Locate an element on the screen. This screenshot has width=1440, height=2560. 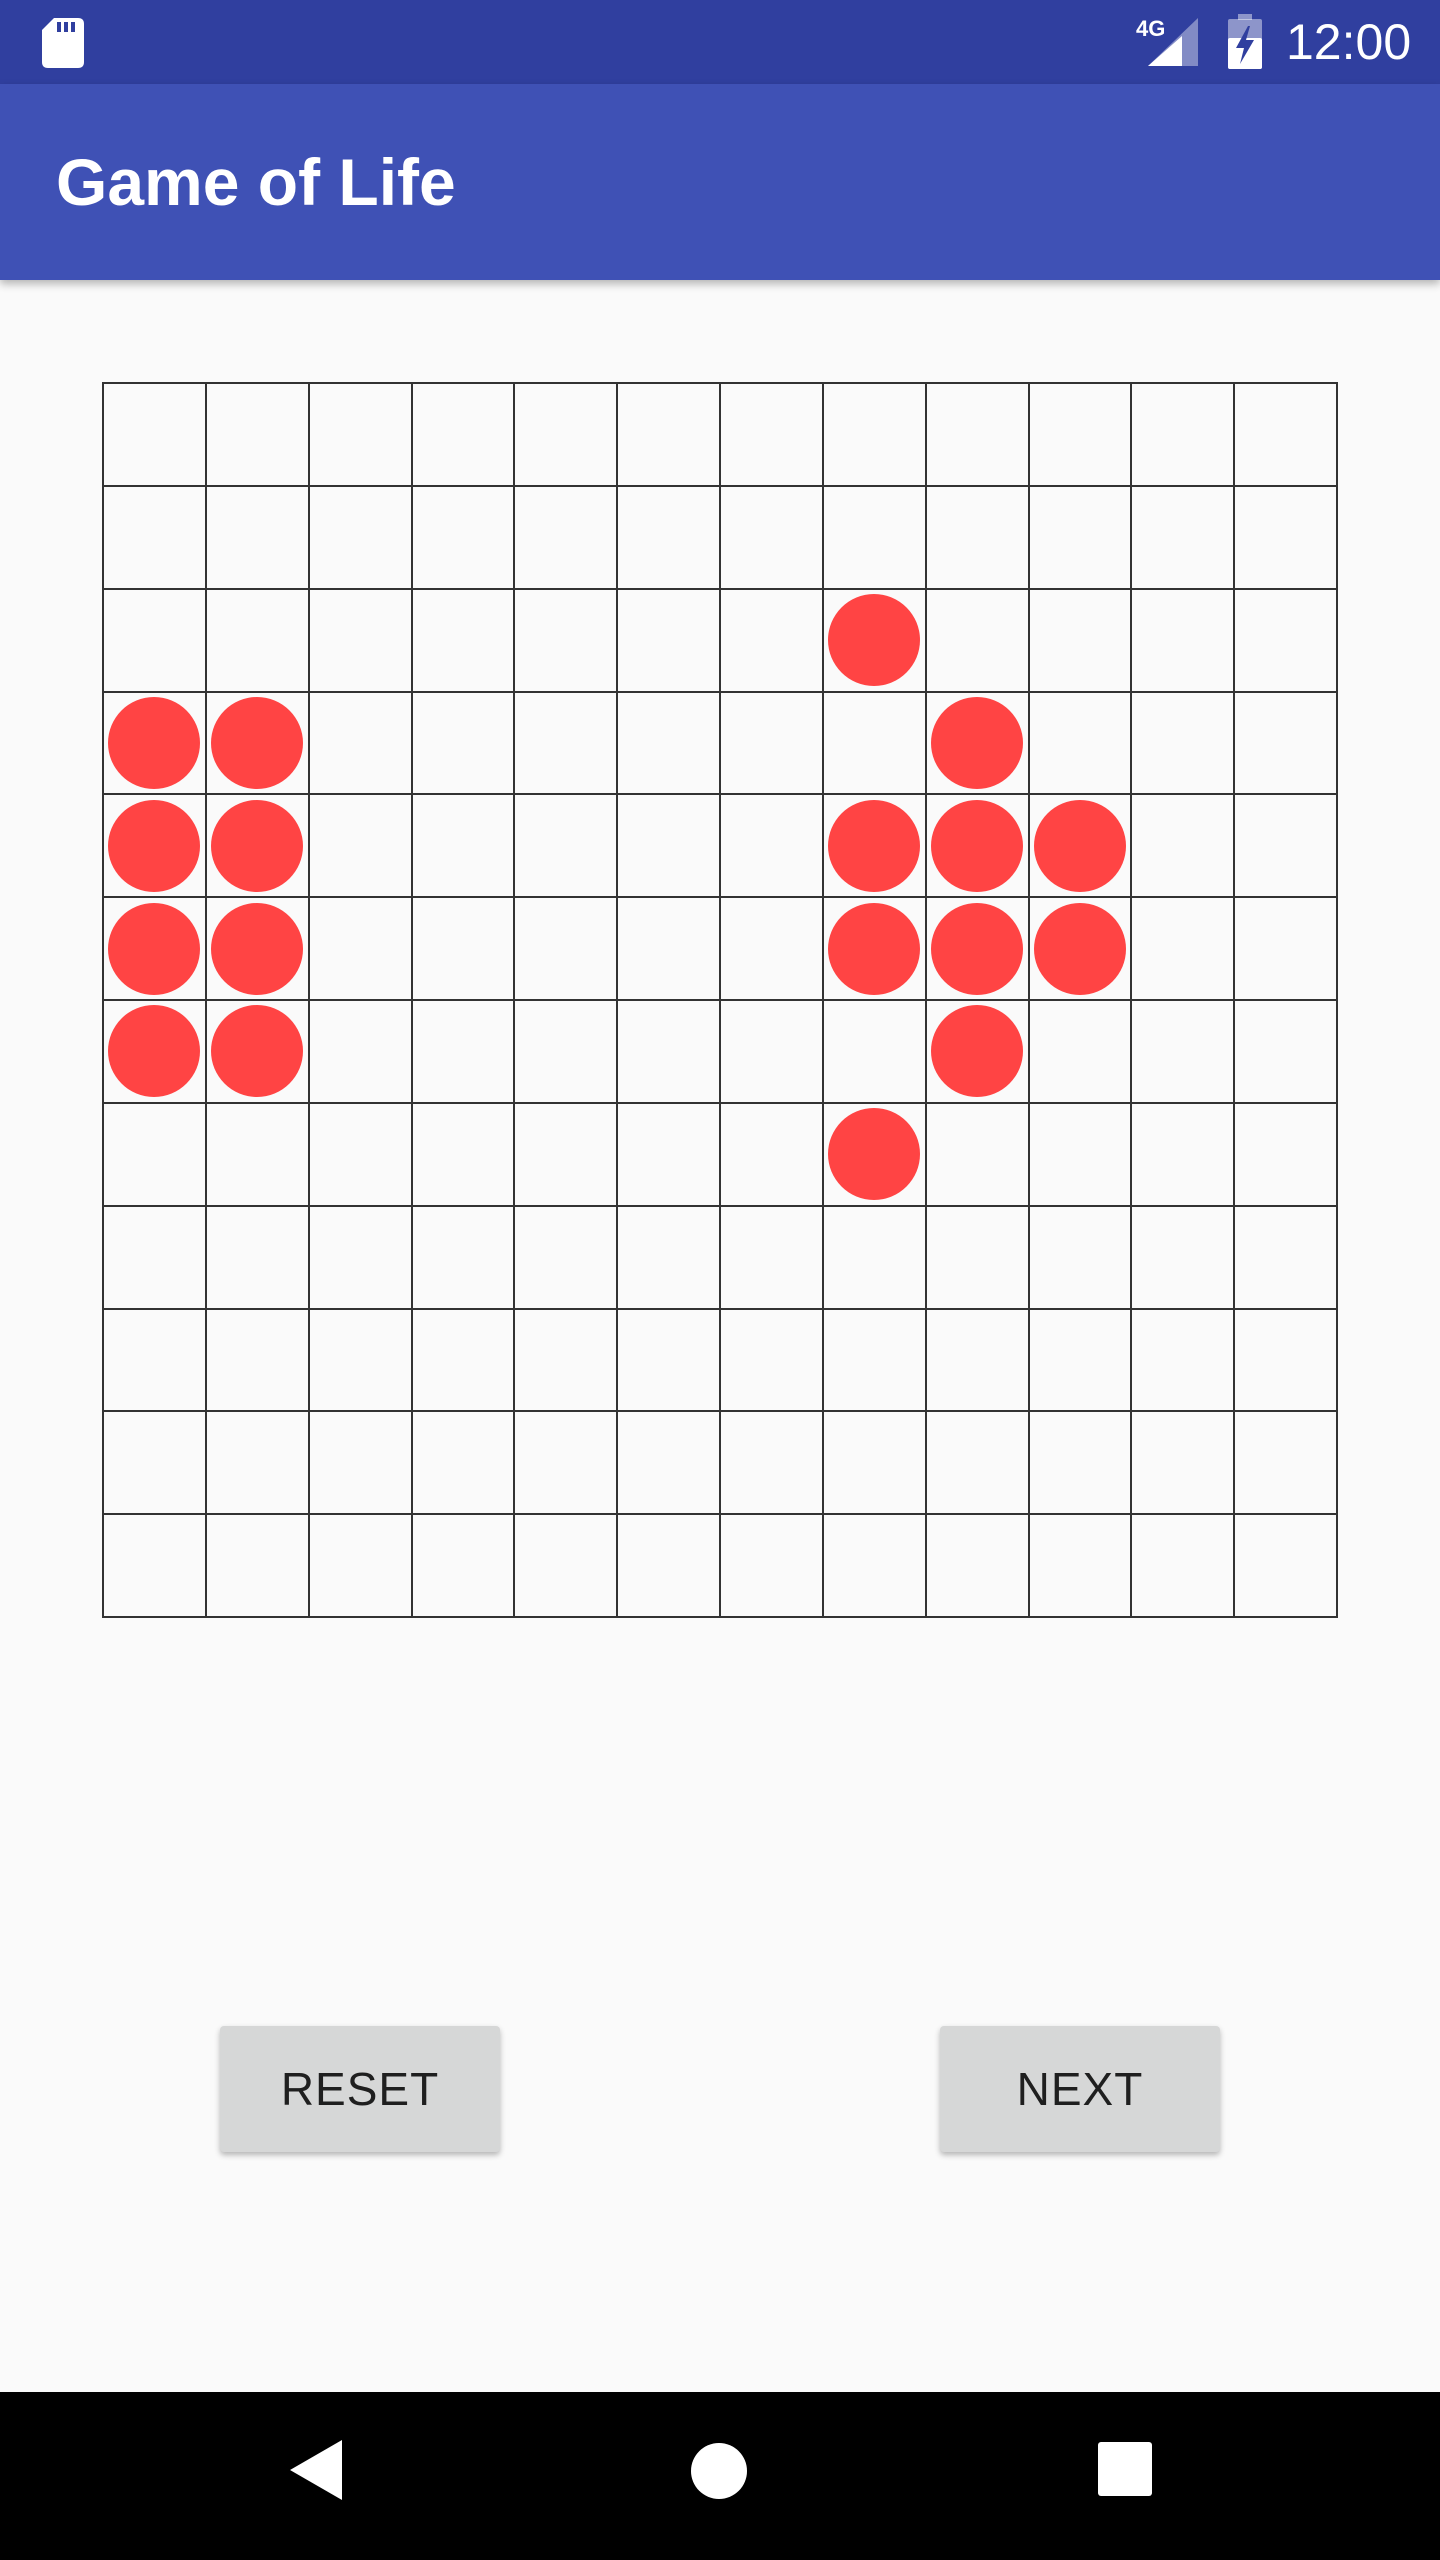
recents-icon is located at coordinates (1125, 2469).